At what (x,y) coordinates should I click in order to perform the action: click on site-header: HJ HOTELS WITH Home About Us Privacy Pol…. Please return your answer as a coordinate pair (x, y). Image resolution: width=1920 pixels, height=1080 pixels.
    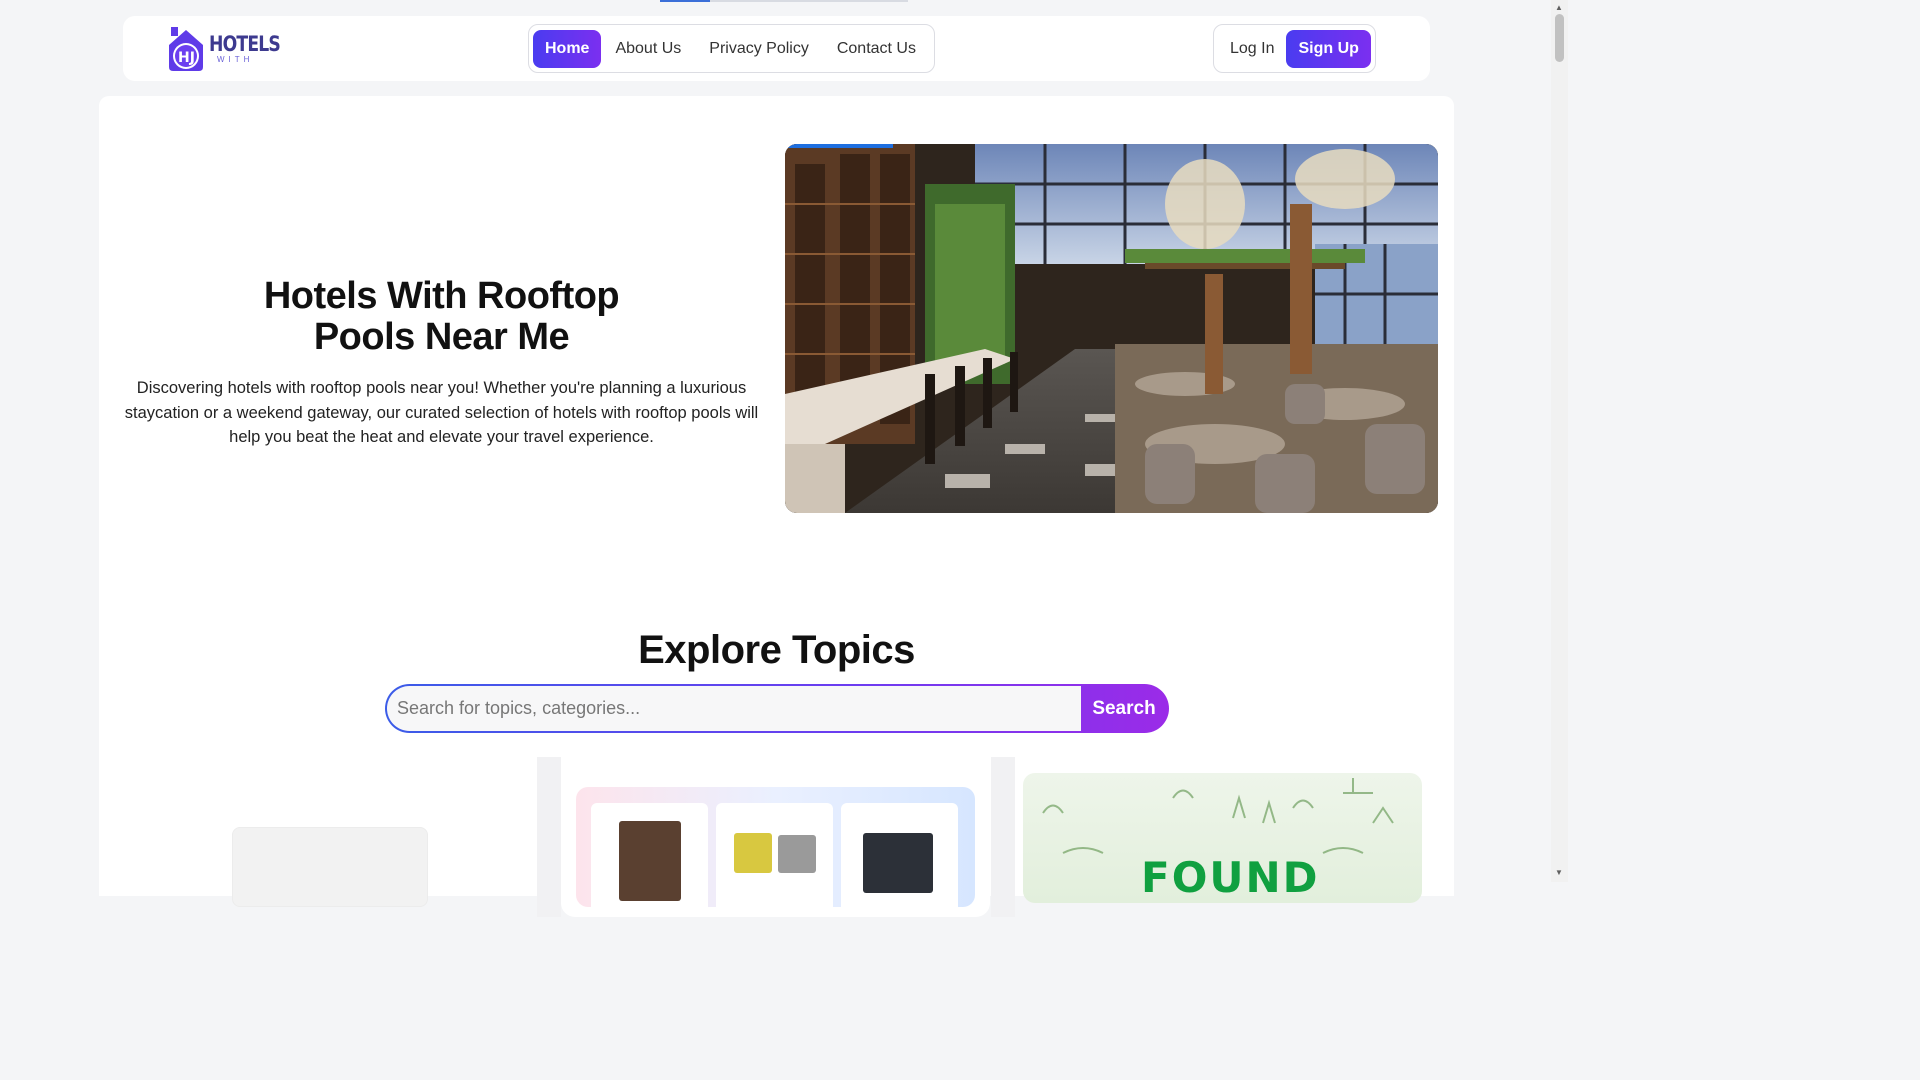
    Looking at the image, I should click on (776, 48).